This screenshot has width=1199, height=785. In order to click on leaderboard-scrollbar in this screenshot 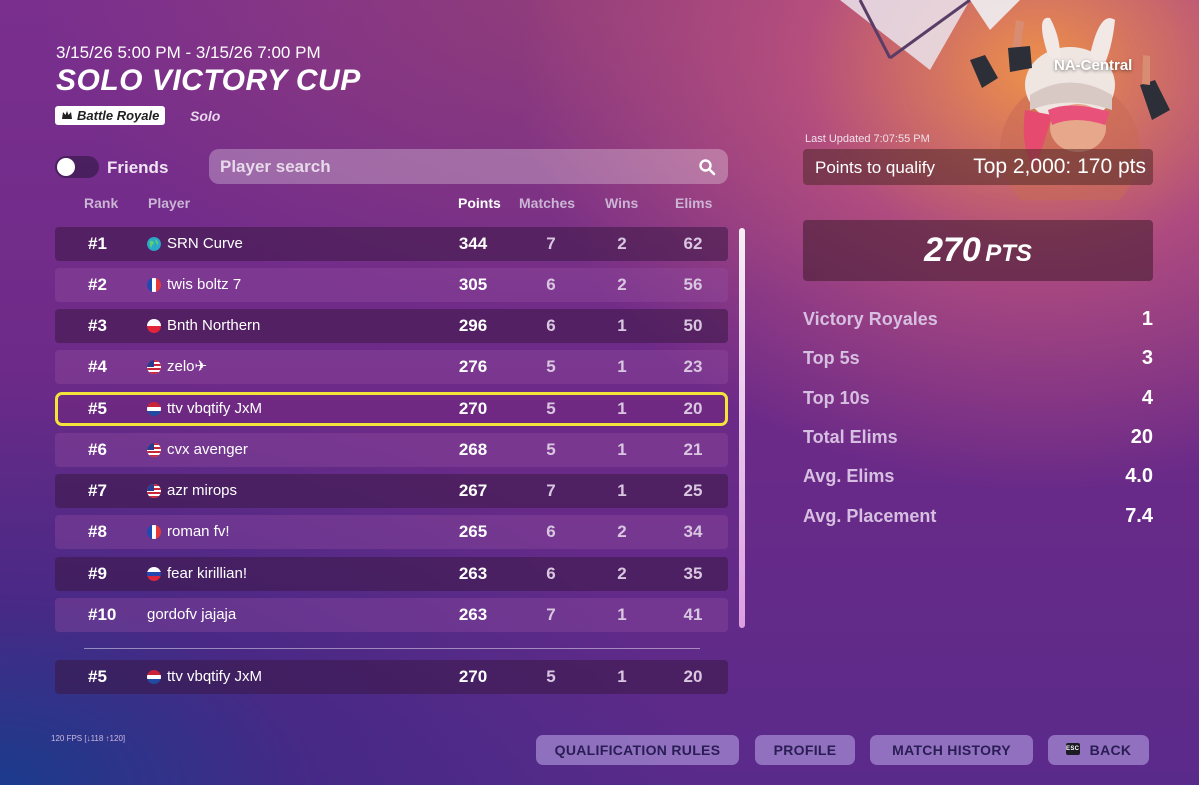, I will do `click(742, 428)`.